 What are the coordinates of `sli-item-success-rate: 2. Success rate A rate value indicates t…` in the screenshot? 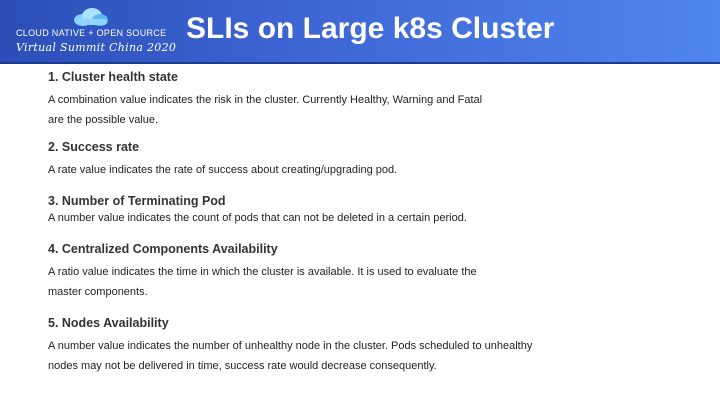 It's located at (222, 160).